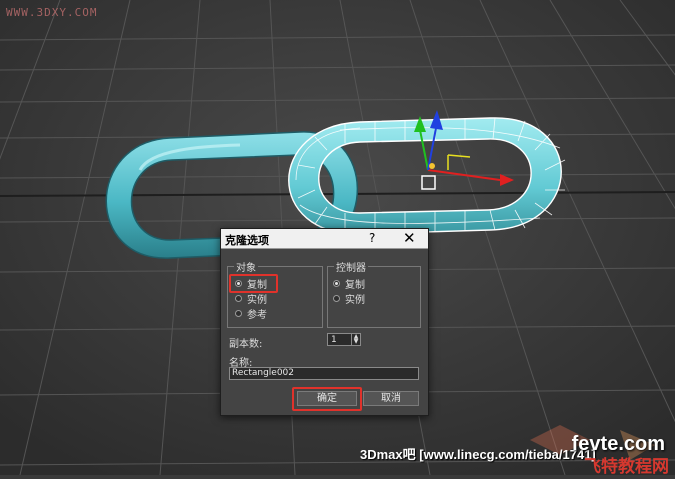  What do you see at coordinates (251, 298) in the screenshot?
I see `object-radio-instance: 实例` at bounding box center [251, 298].